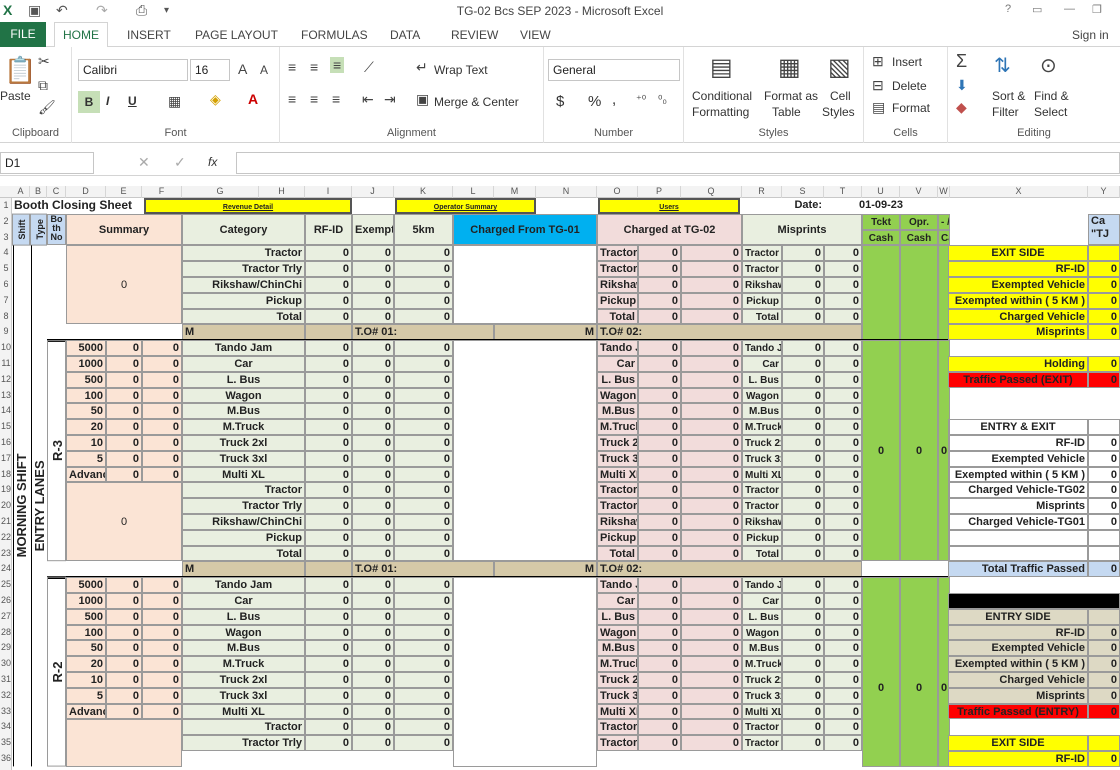  What do you see at coordinates (180, 162) in the screenshot?
I see `enter-formula-icon: ✓` at bounding box center [180, 162].